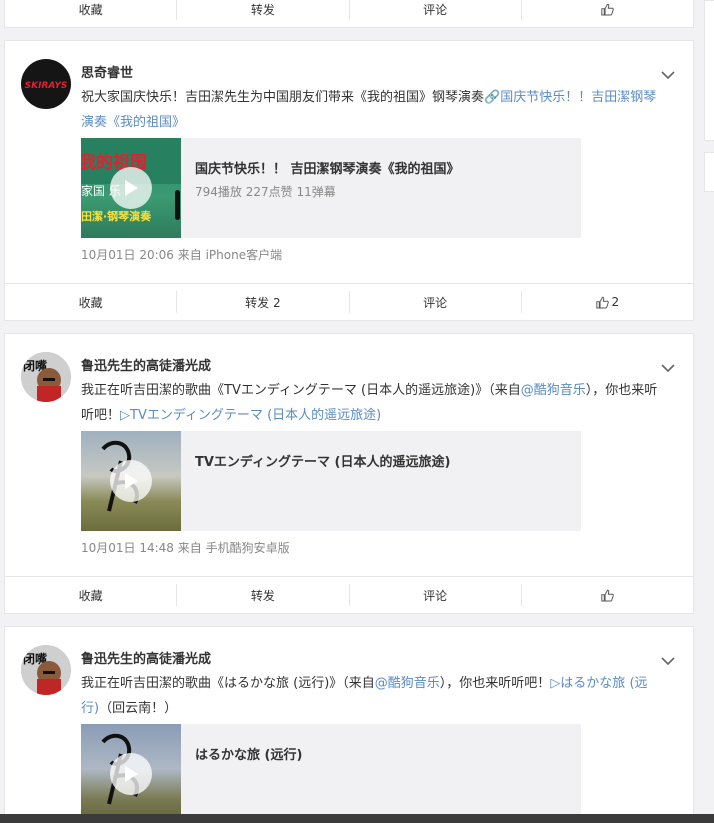 This screenshot has height=823, width=714. I want to click on video-cover: 我的祖国 家国 乐 田潔·钢琴演奏, so click(131, 188).